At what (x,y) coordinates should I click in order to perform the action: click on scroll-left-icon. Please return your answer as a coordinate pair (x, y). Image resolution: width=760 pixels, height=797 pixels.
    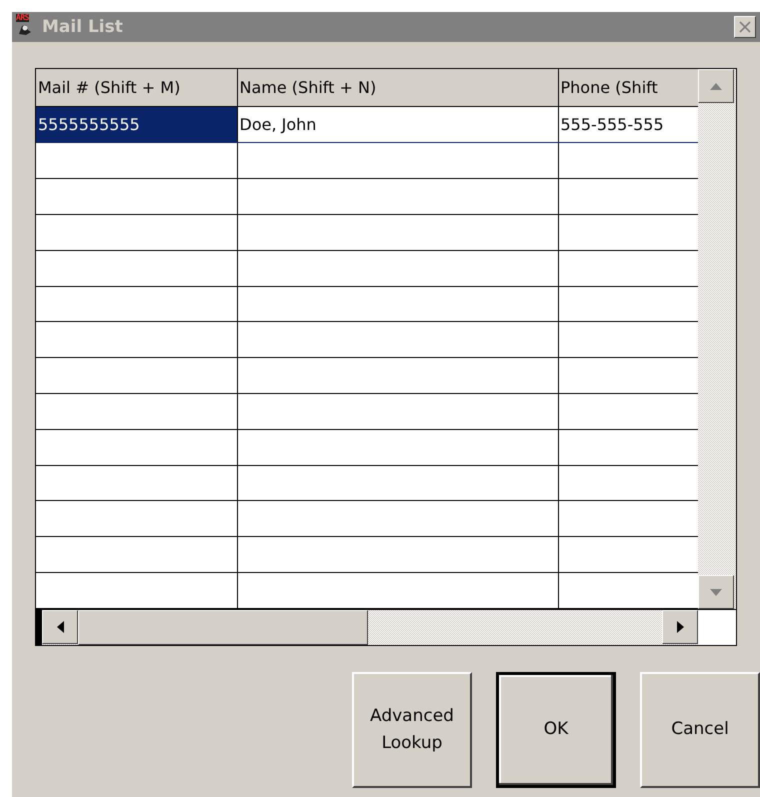
    Looking at the image, I should click on (60, 627).